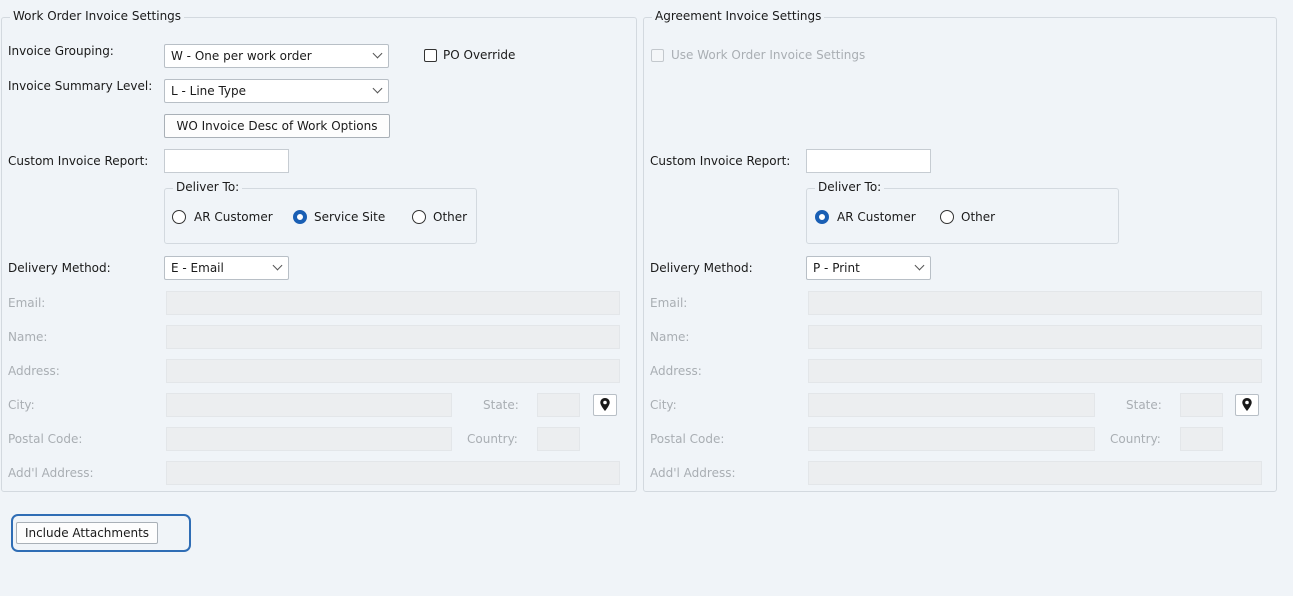  I want to click on work-order-group-title: Work Order Invoice Settings, so click(97, 16).